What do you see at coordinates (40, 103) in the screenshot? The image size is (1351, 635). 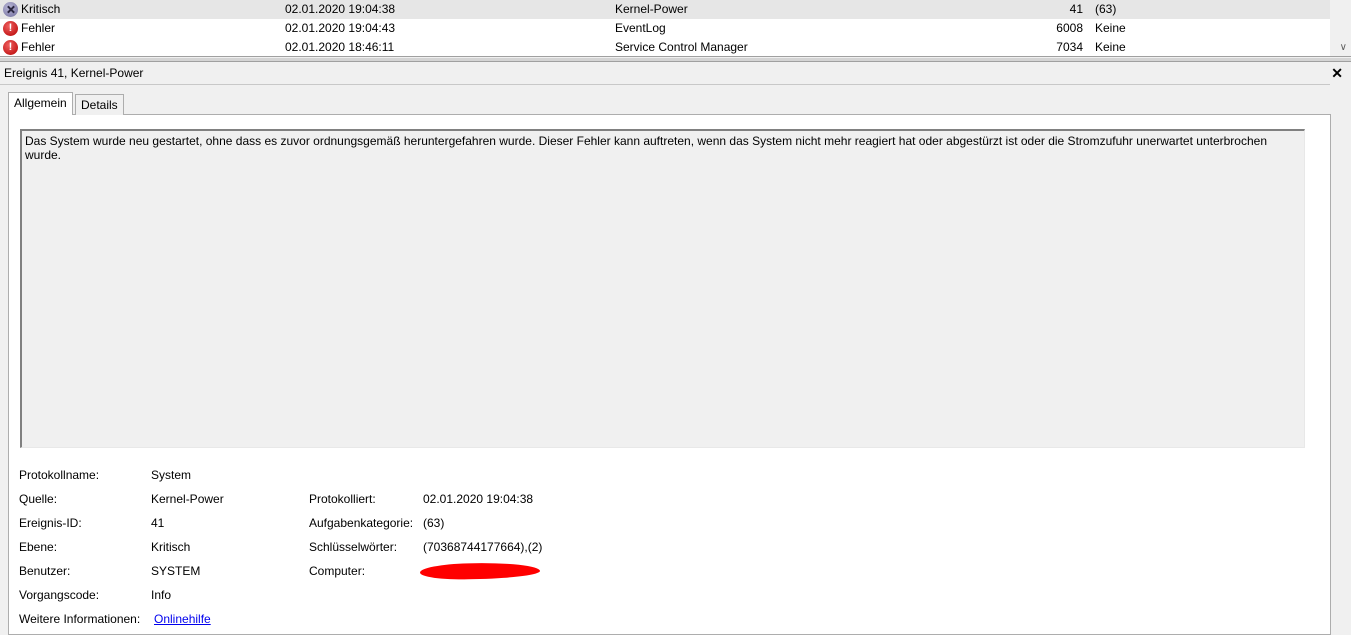 I see `tab-general: Allgemein` at bounding box center [40, 103].